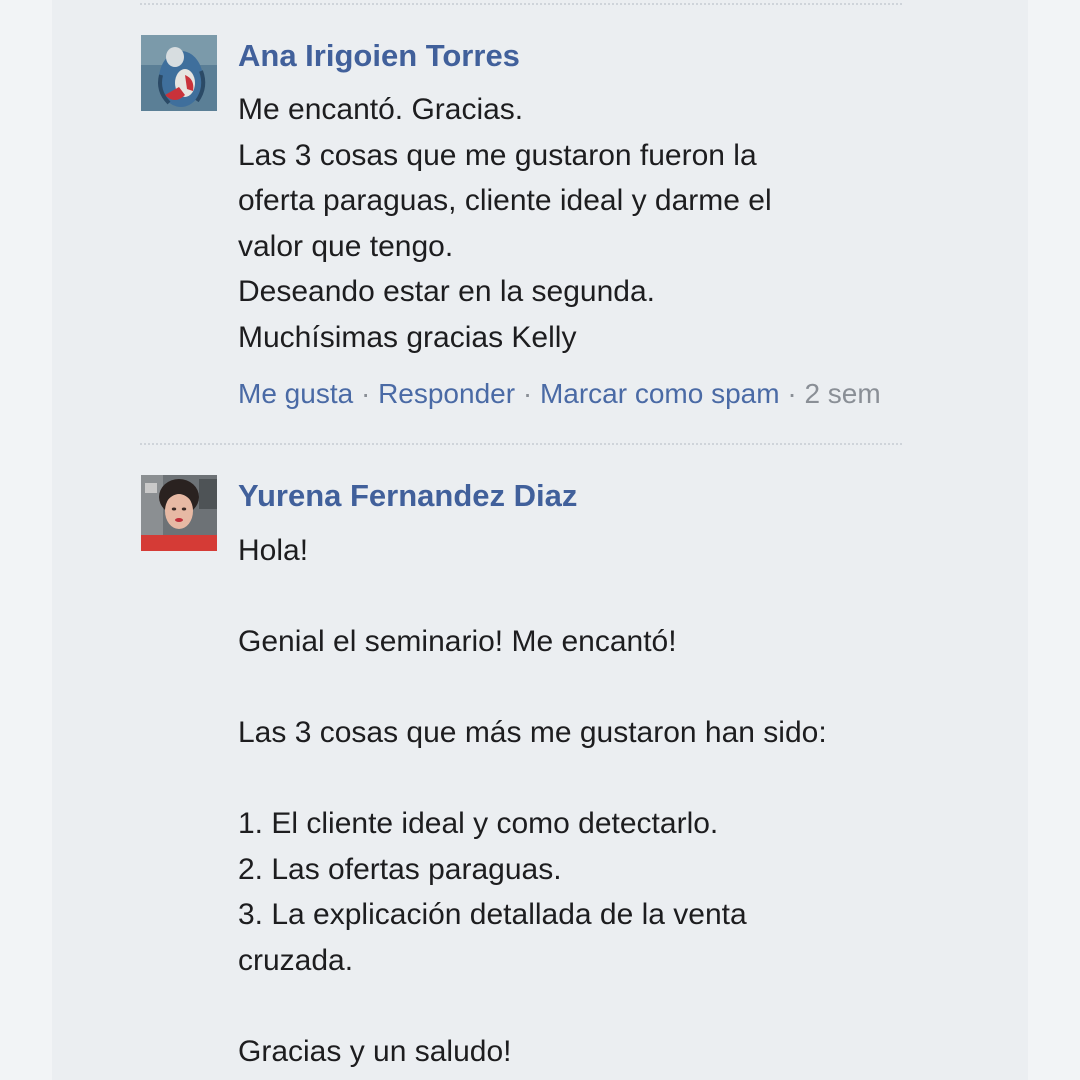  What do you see at coordinates (446, 393) in the screenshot?
I see `reply-link: Responder` at bounding box center [446, 393].